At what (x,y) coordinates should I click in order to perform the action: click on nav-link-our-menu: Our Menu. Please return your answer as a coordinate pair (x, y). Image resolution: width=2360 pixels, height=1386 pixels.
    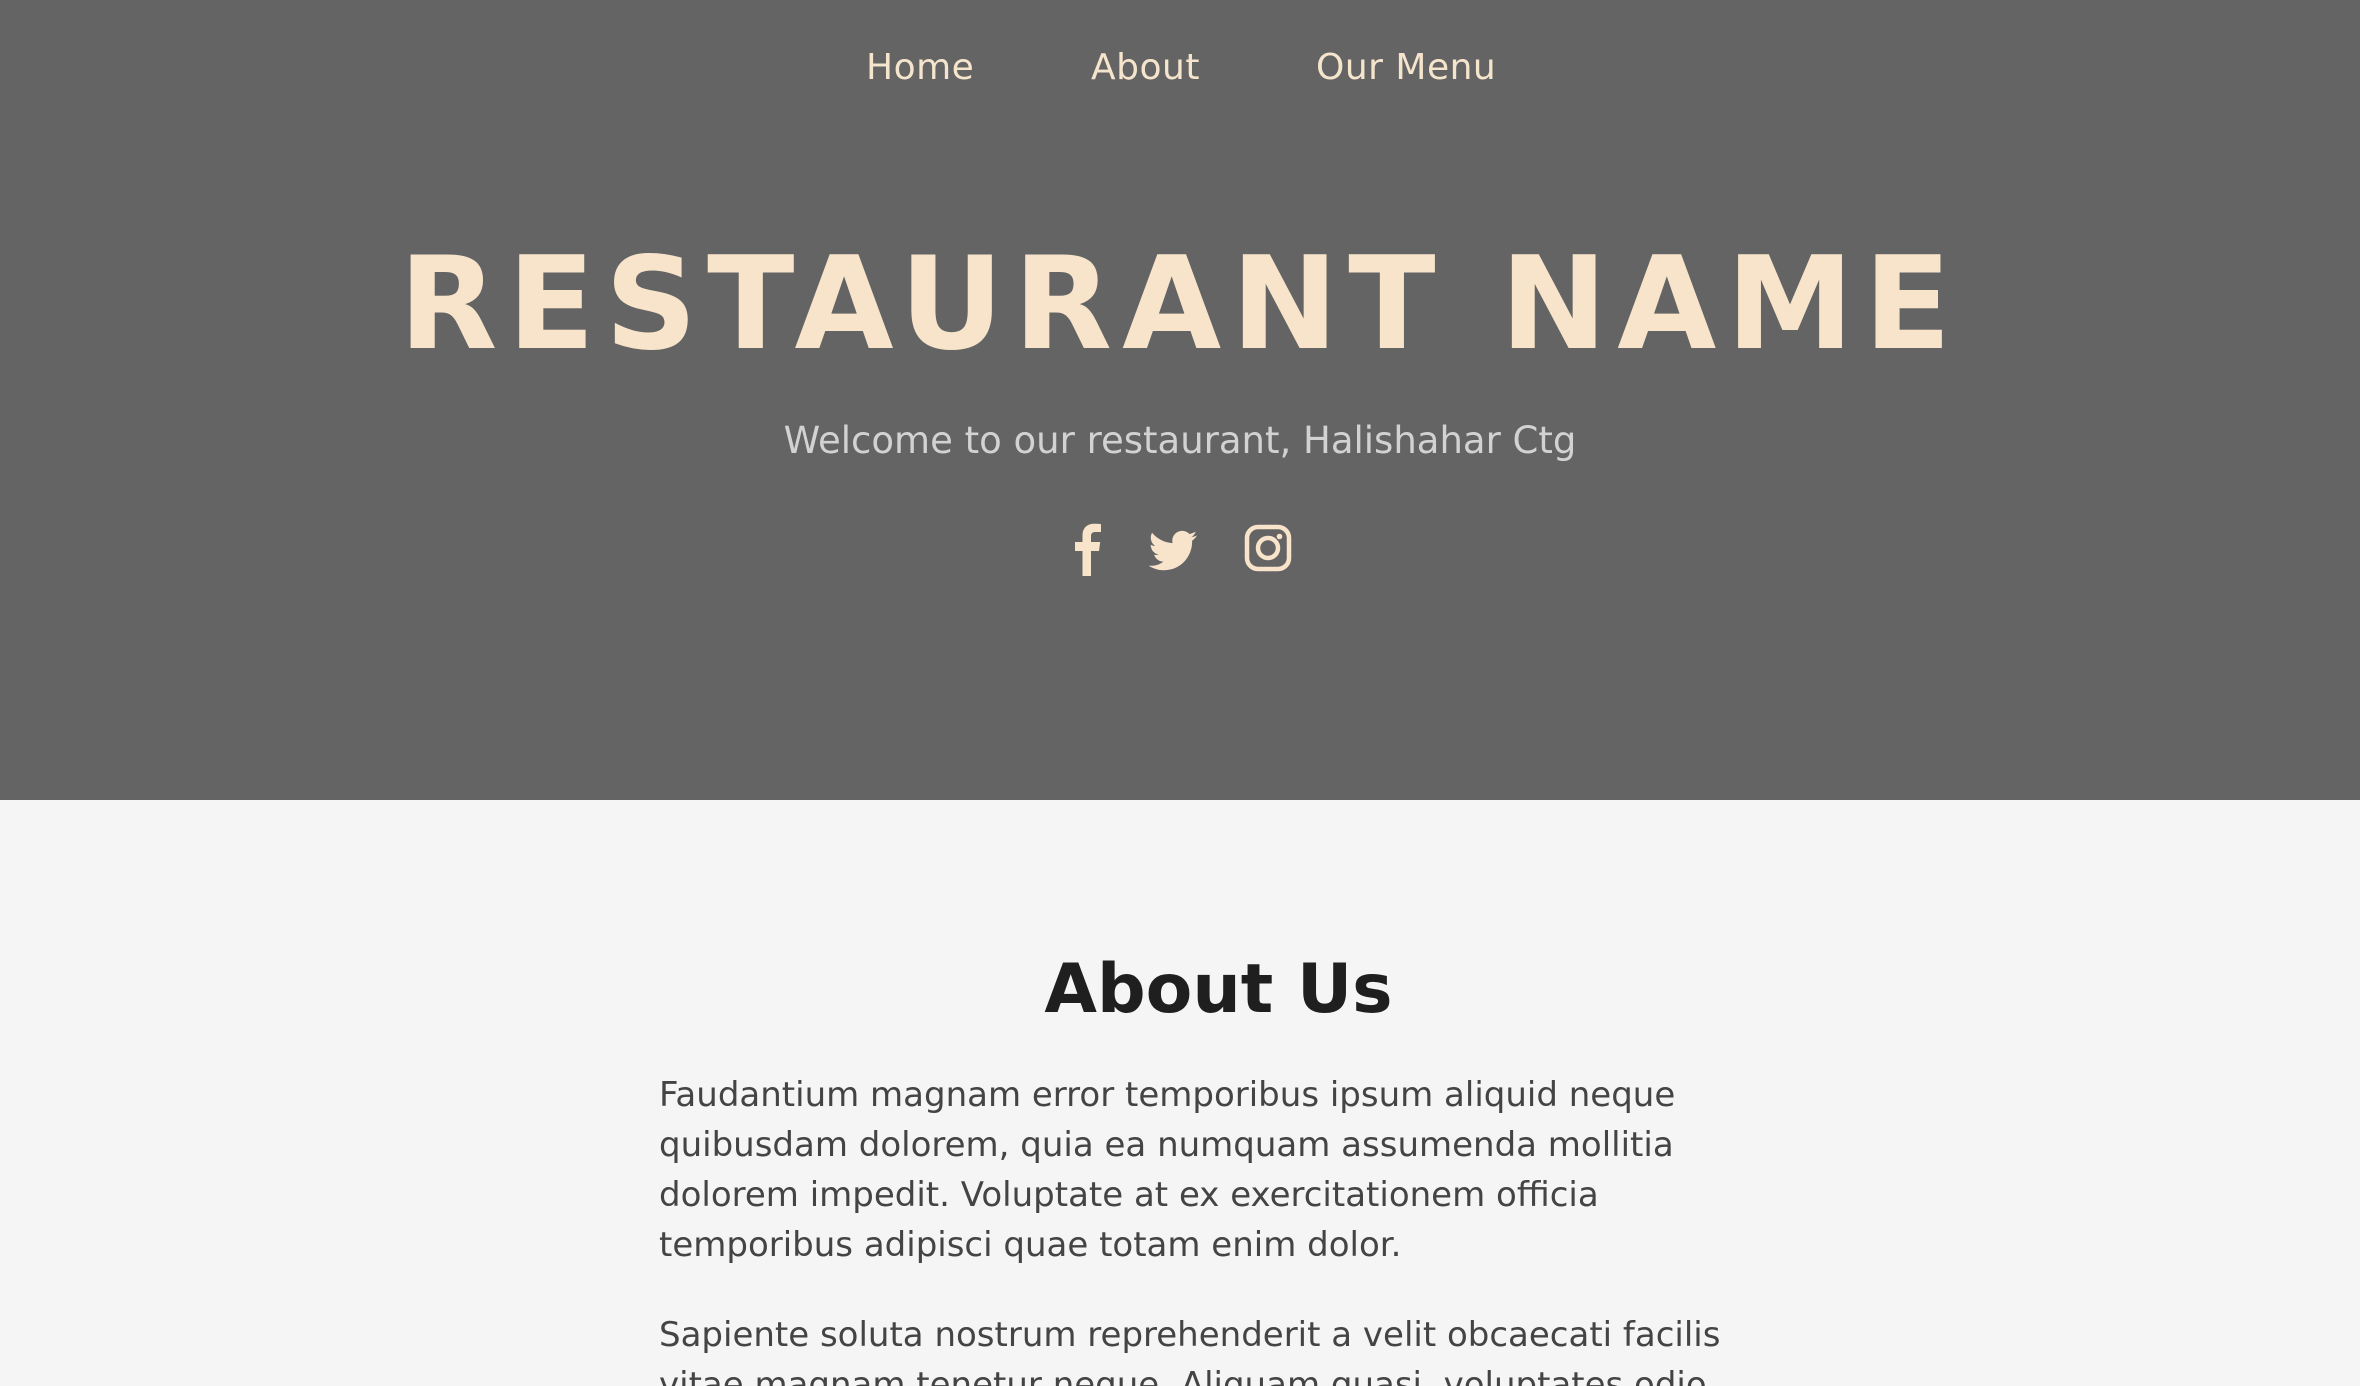
    Looking at the image, I should click on (1406, 68).